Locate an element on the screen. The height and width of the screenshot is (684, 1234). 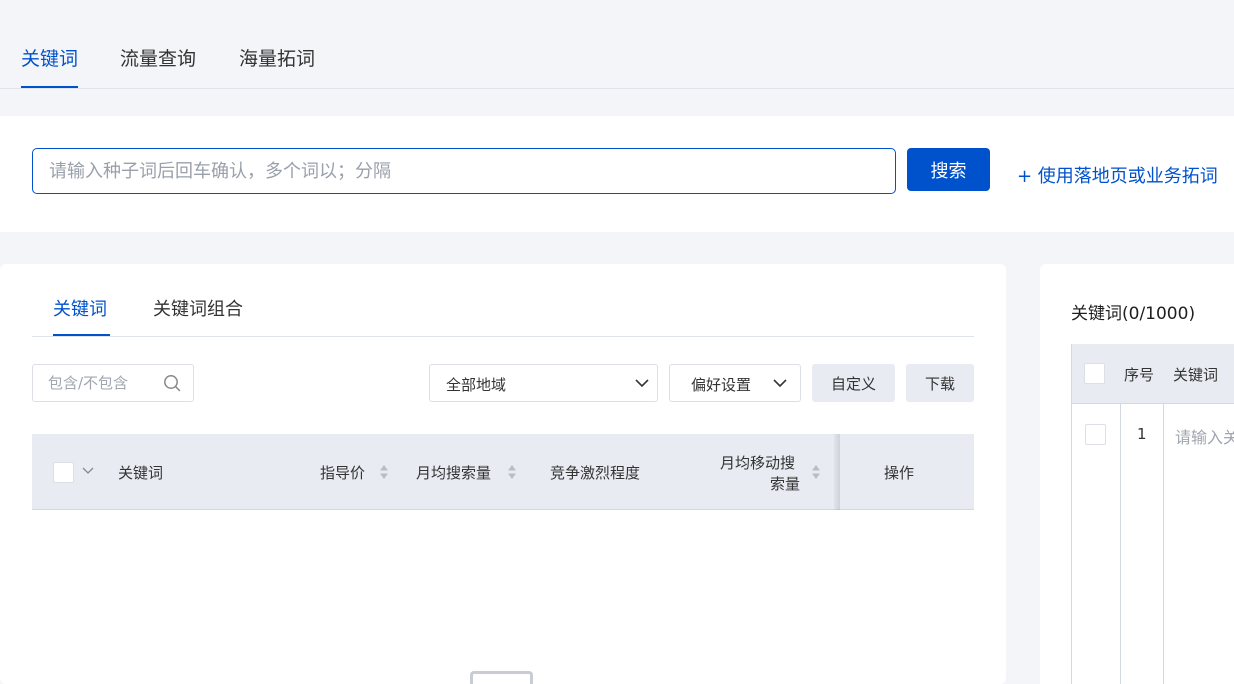
top-tab-bar: 关键词 流量查询 海量拓词 is located at coordinates (617, 44).